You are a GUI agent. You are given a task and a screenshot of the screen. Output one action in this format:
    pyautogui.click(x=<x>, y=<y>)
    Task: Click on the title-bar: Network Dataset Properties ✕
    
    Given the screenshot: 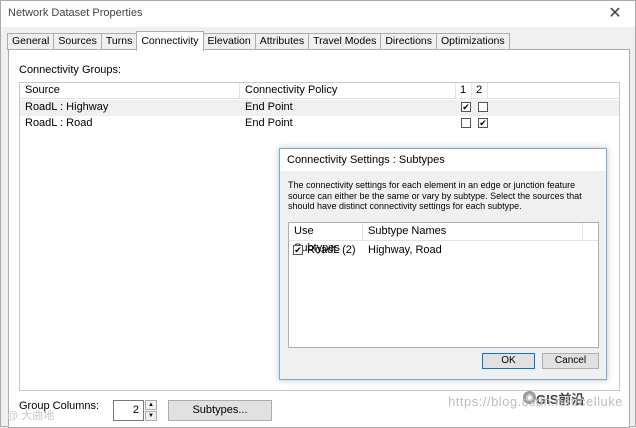 What is the action you would take?
    pyautogui.click(x=318, y=14)
    